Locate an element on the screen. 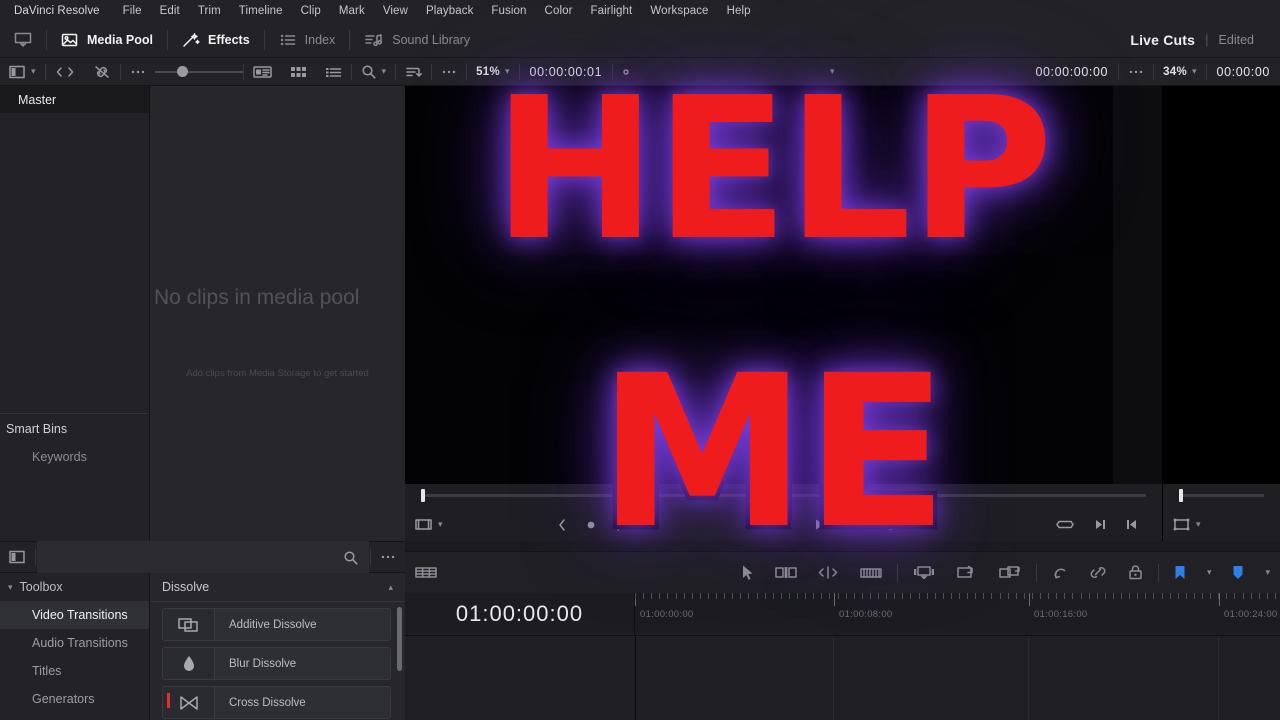 The image size is (1280, 720). selection-tool-button is located at coordinates (748, 572).